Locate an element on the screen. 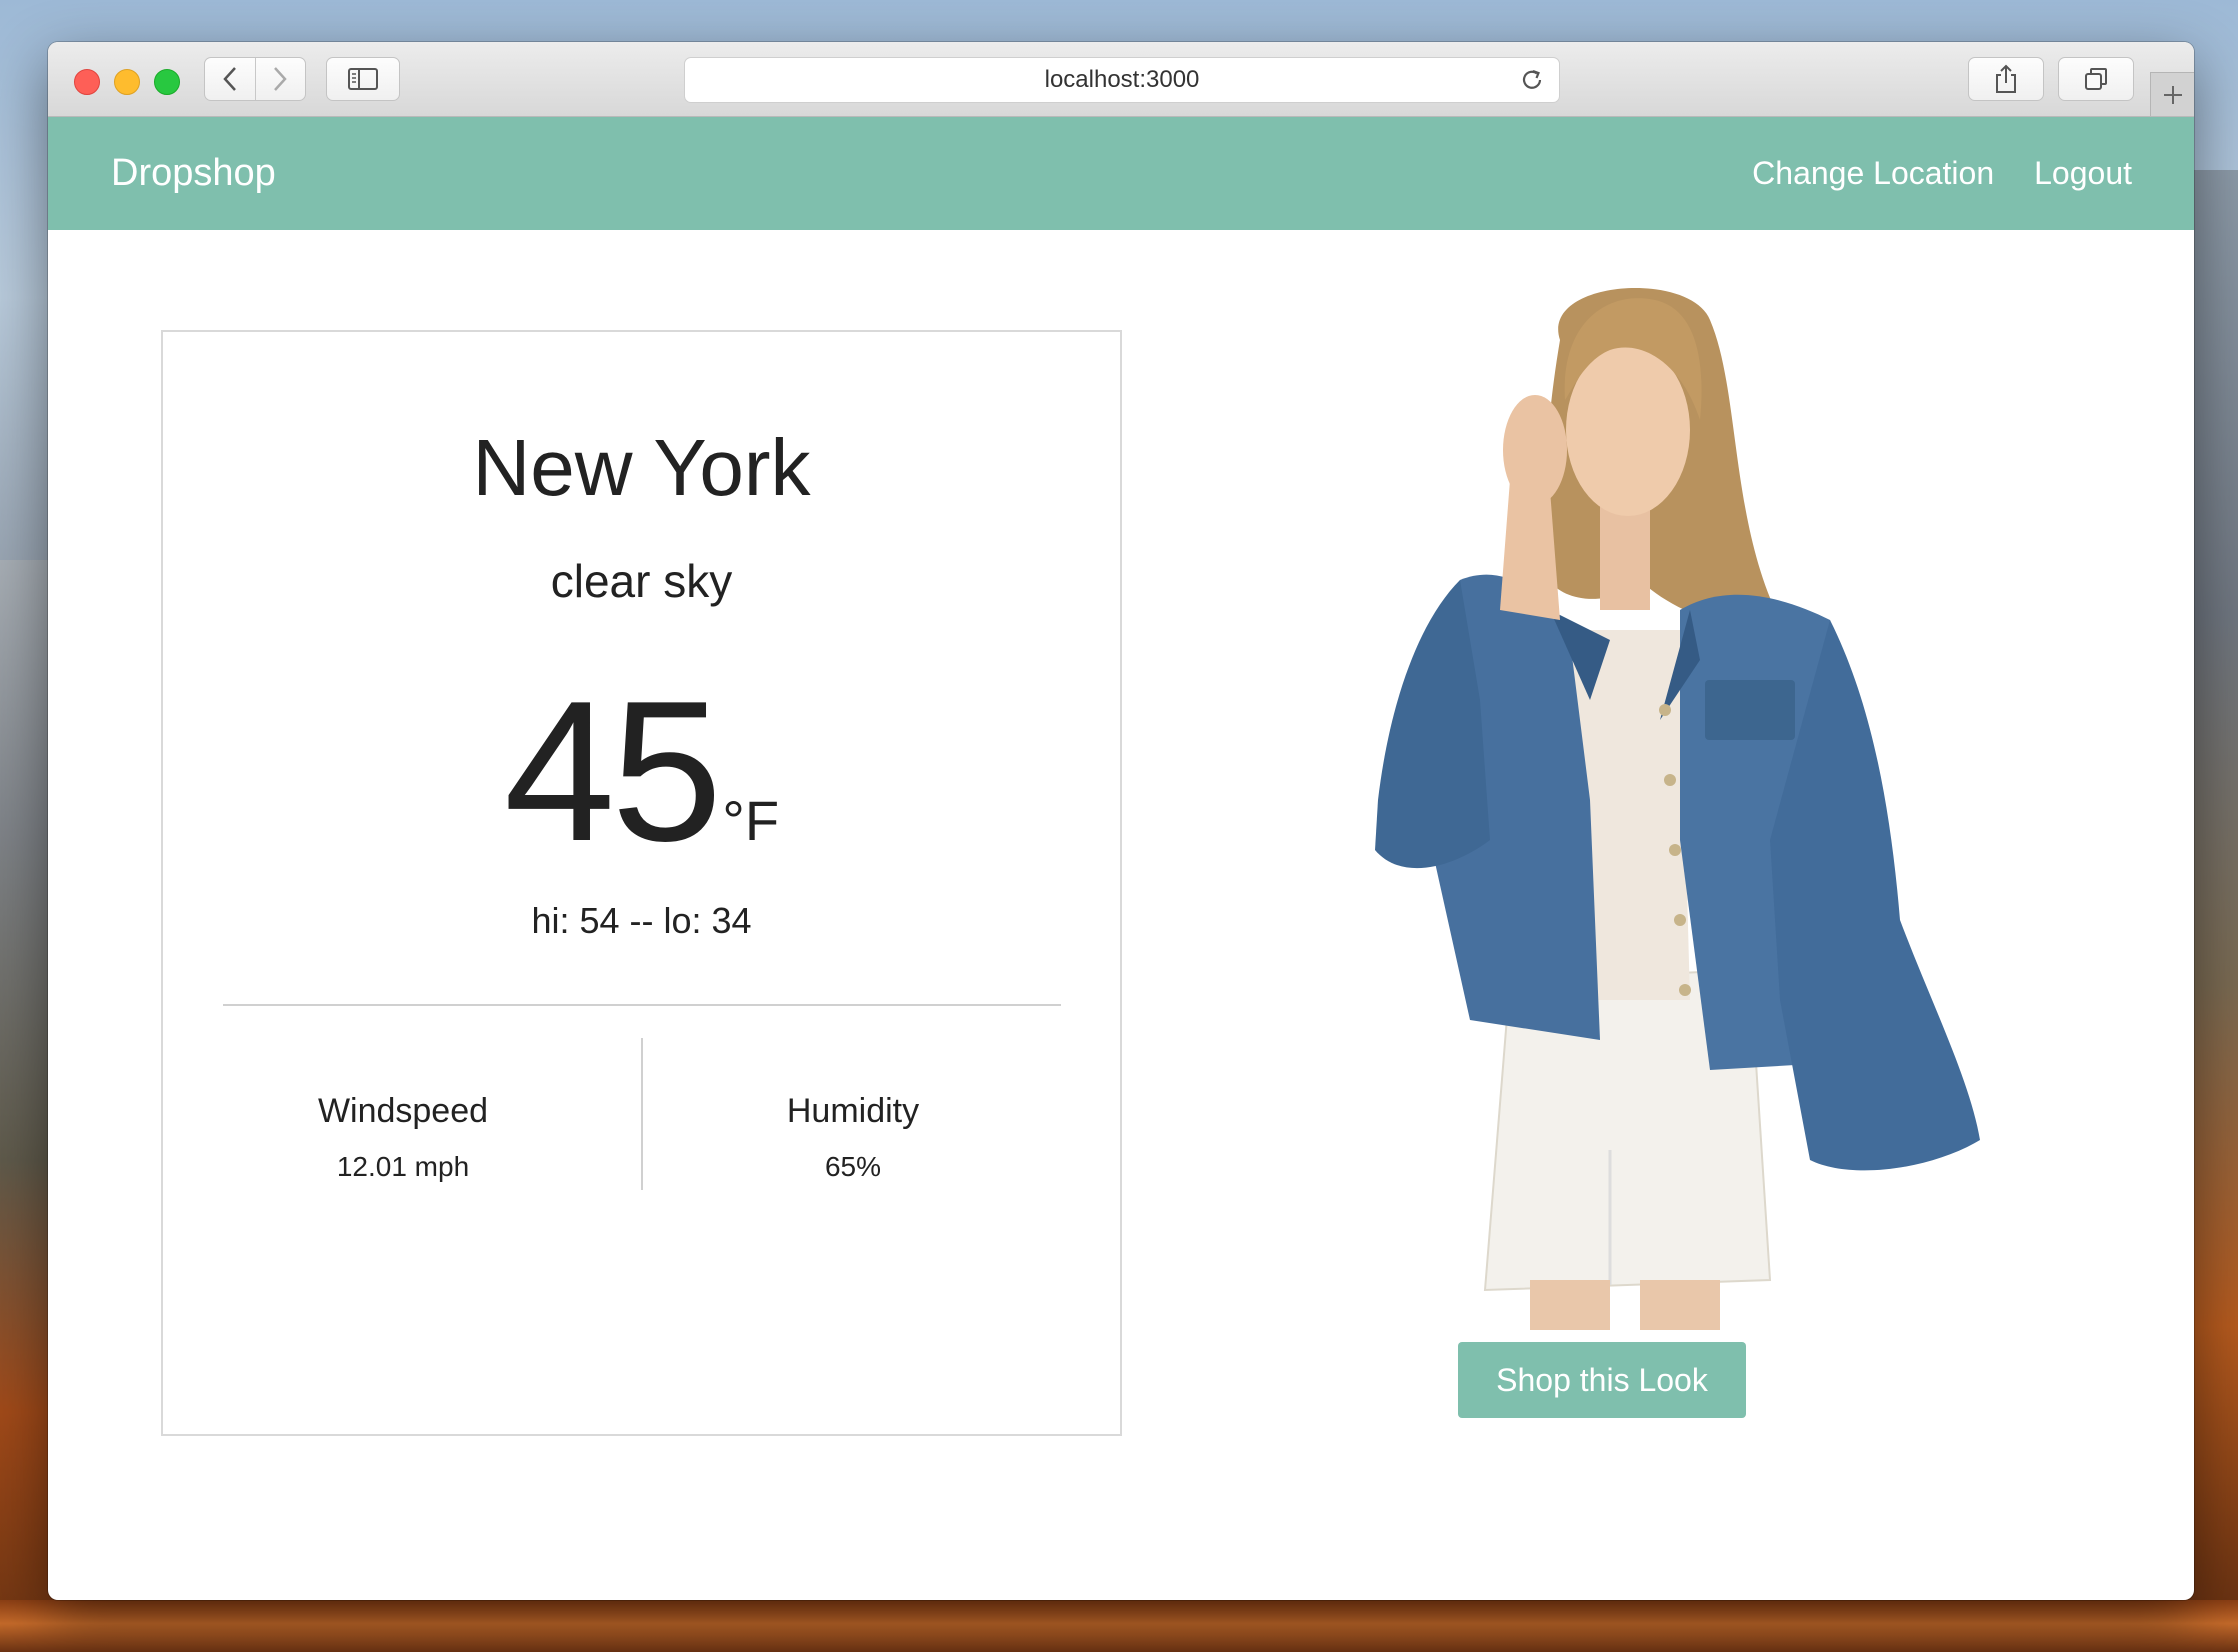 The width and height of the screenshot is (2238, 1652). url-text: localhost:3000 is located at coordinates (1122, 79).